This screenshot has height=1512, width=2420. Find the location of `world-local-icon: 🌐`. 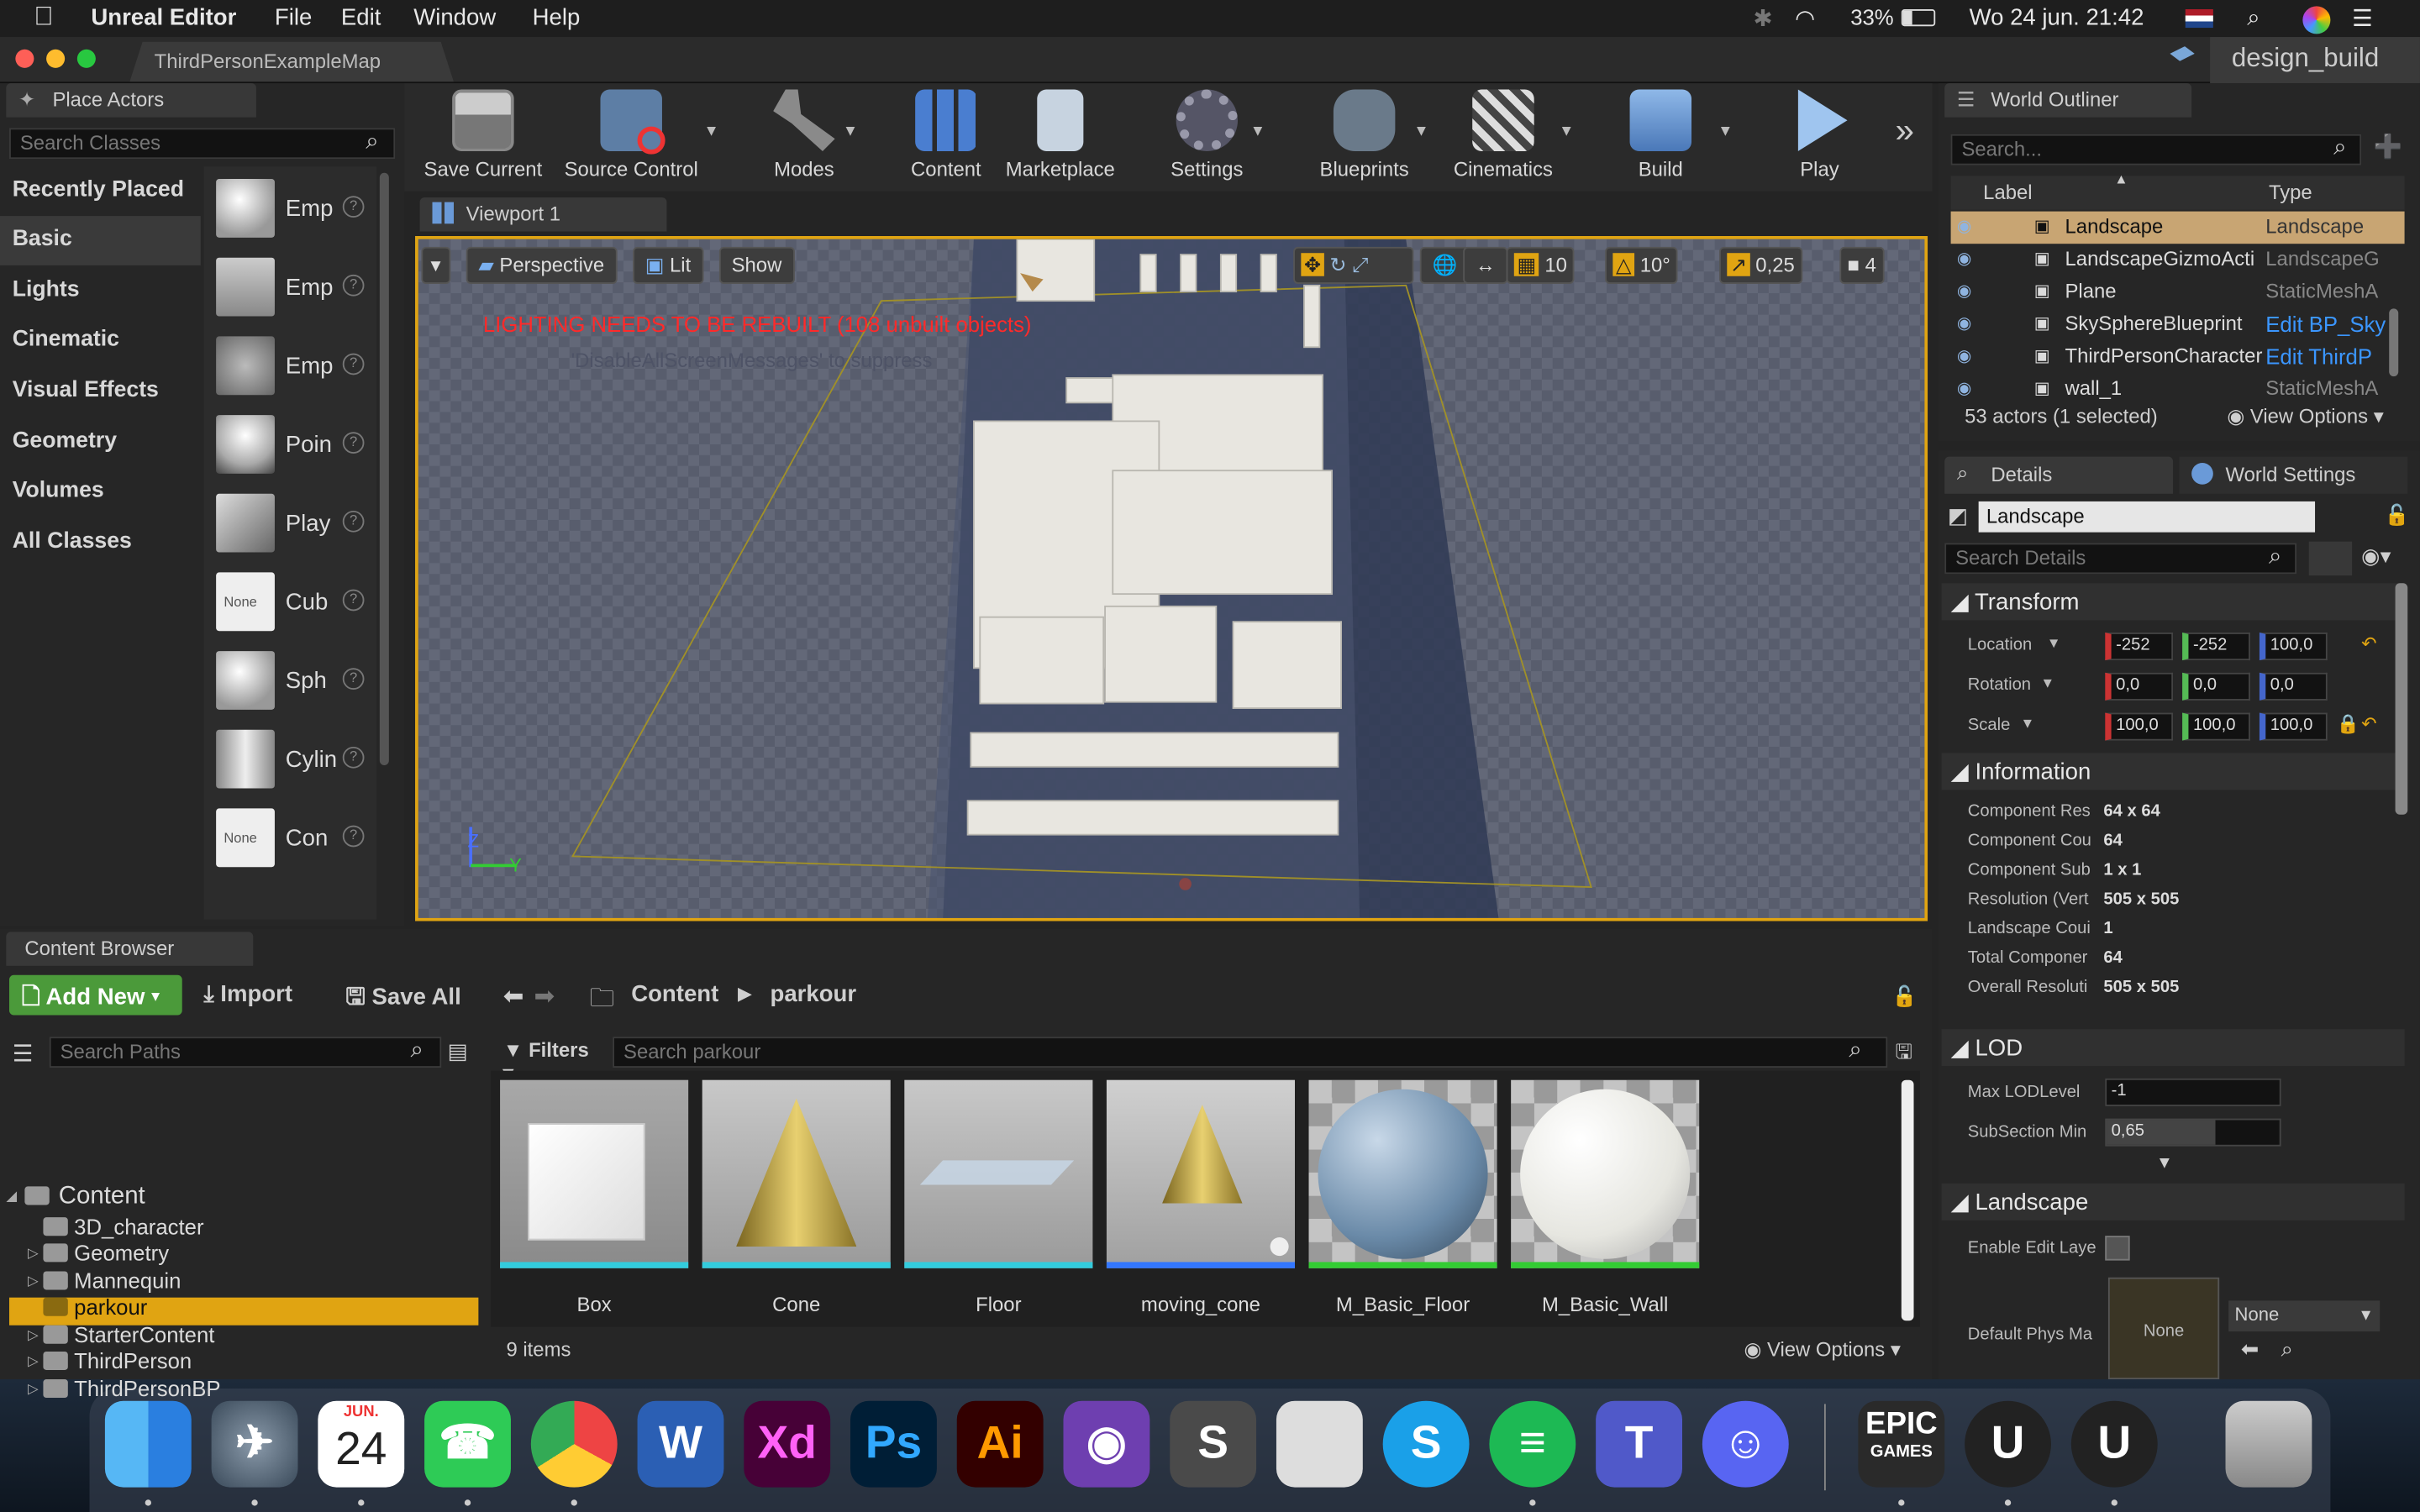

world-local-icon: 🌐 is located at coordinates (1444, 265).